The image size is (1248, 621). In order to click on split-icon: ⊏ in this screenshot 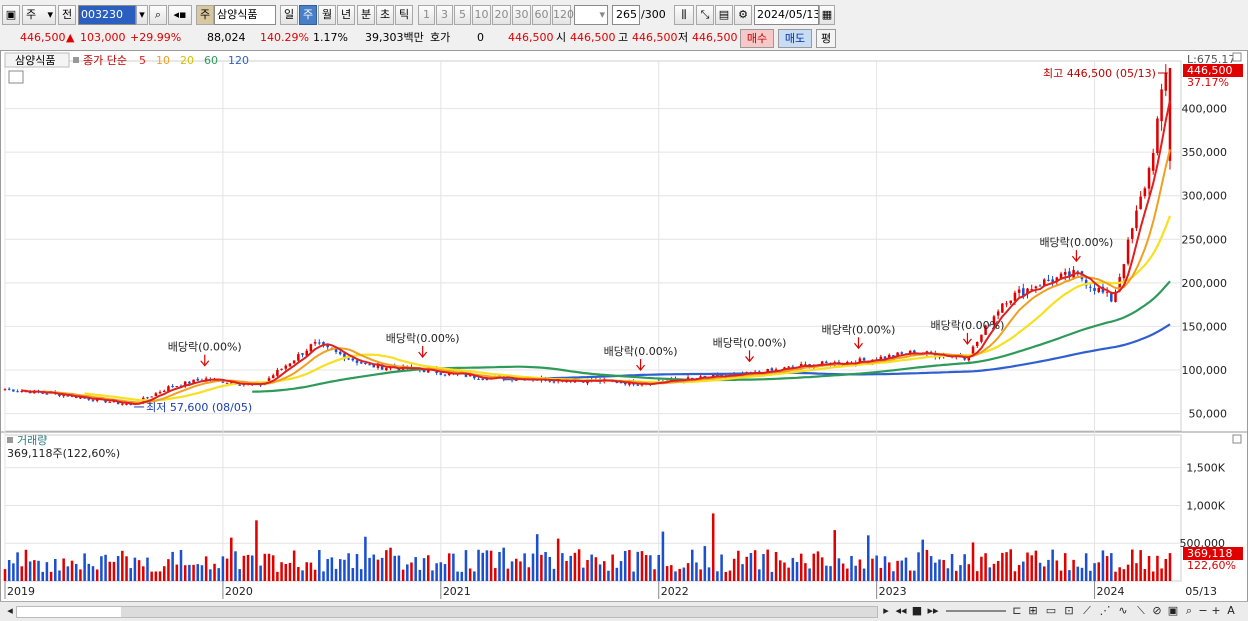, I will do `click(1017, 612)`.